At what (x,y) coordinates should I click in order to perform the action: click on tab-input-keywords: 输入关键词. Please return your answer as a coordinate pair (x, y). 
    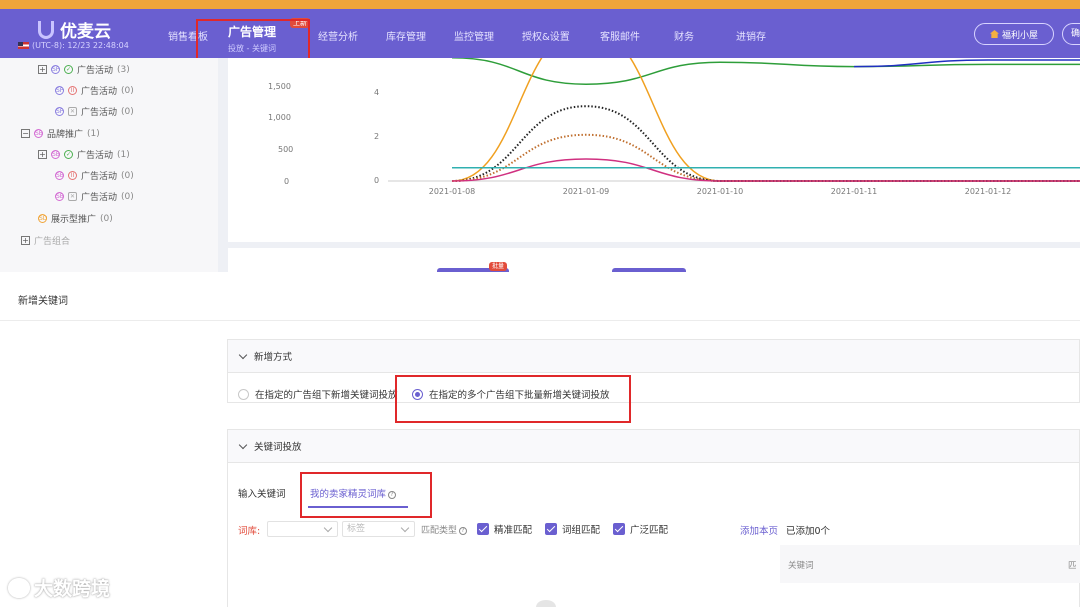
    Looking at the image, I should click on (262, 493).